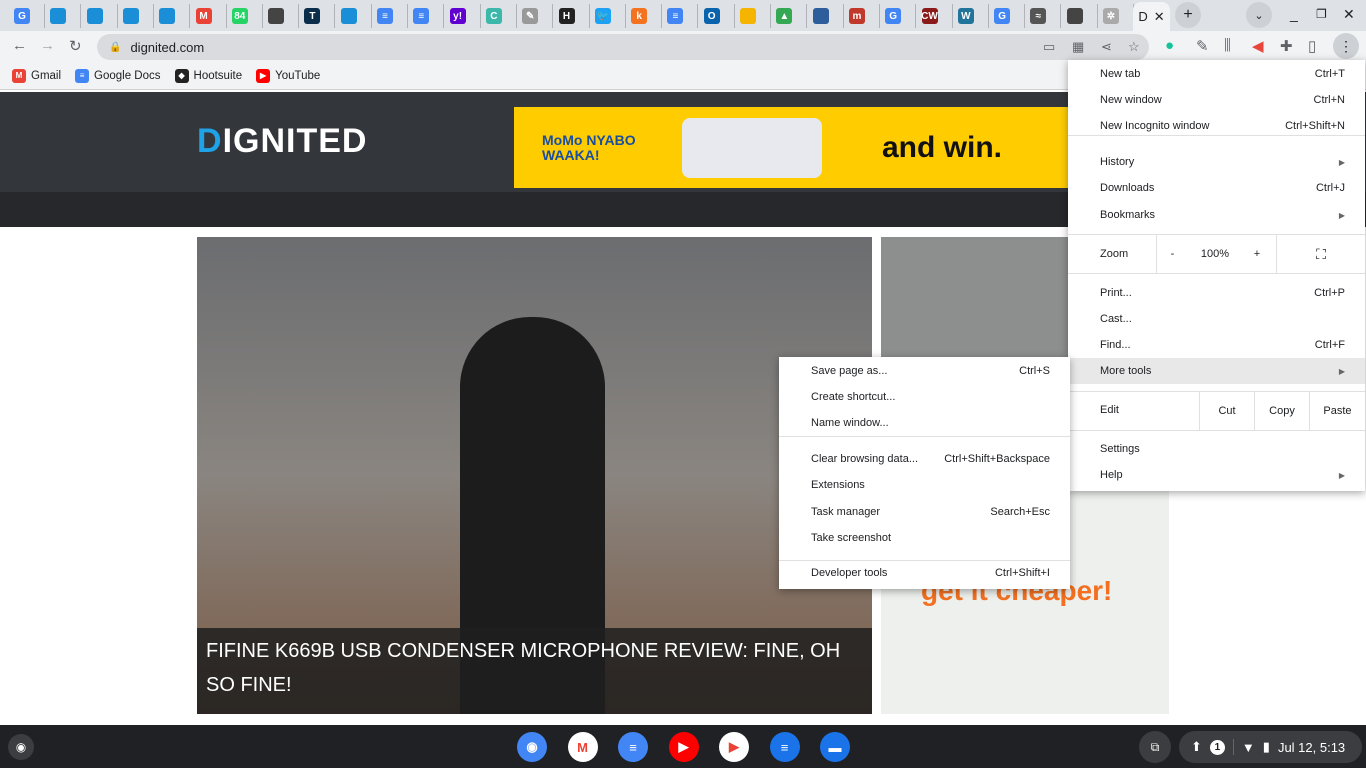 The image size is (1366, 768). Describe the element at coordinates (1155, 747) in the screenshot. I see `holding-space-icon: ⧉` at that location.